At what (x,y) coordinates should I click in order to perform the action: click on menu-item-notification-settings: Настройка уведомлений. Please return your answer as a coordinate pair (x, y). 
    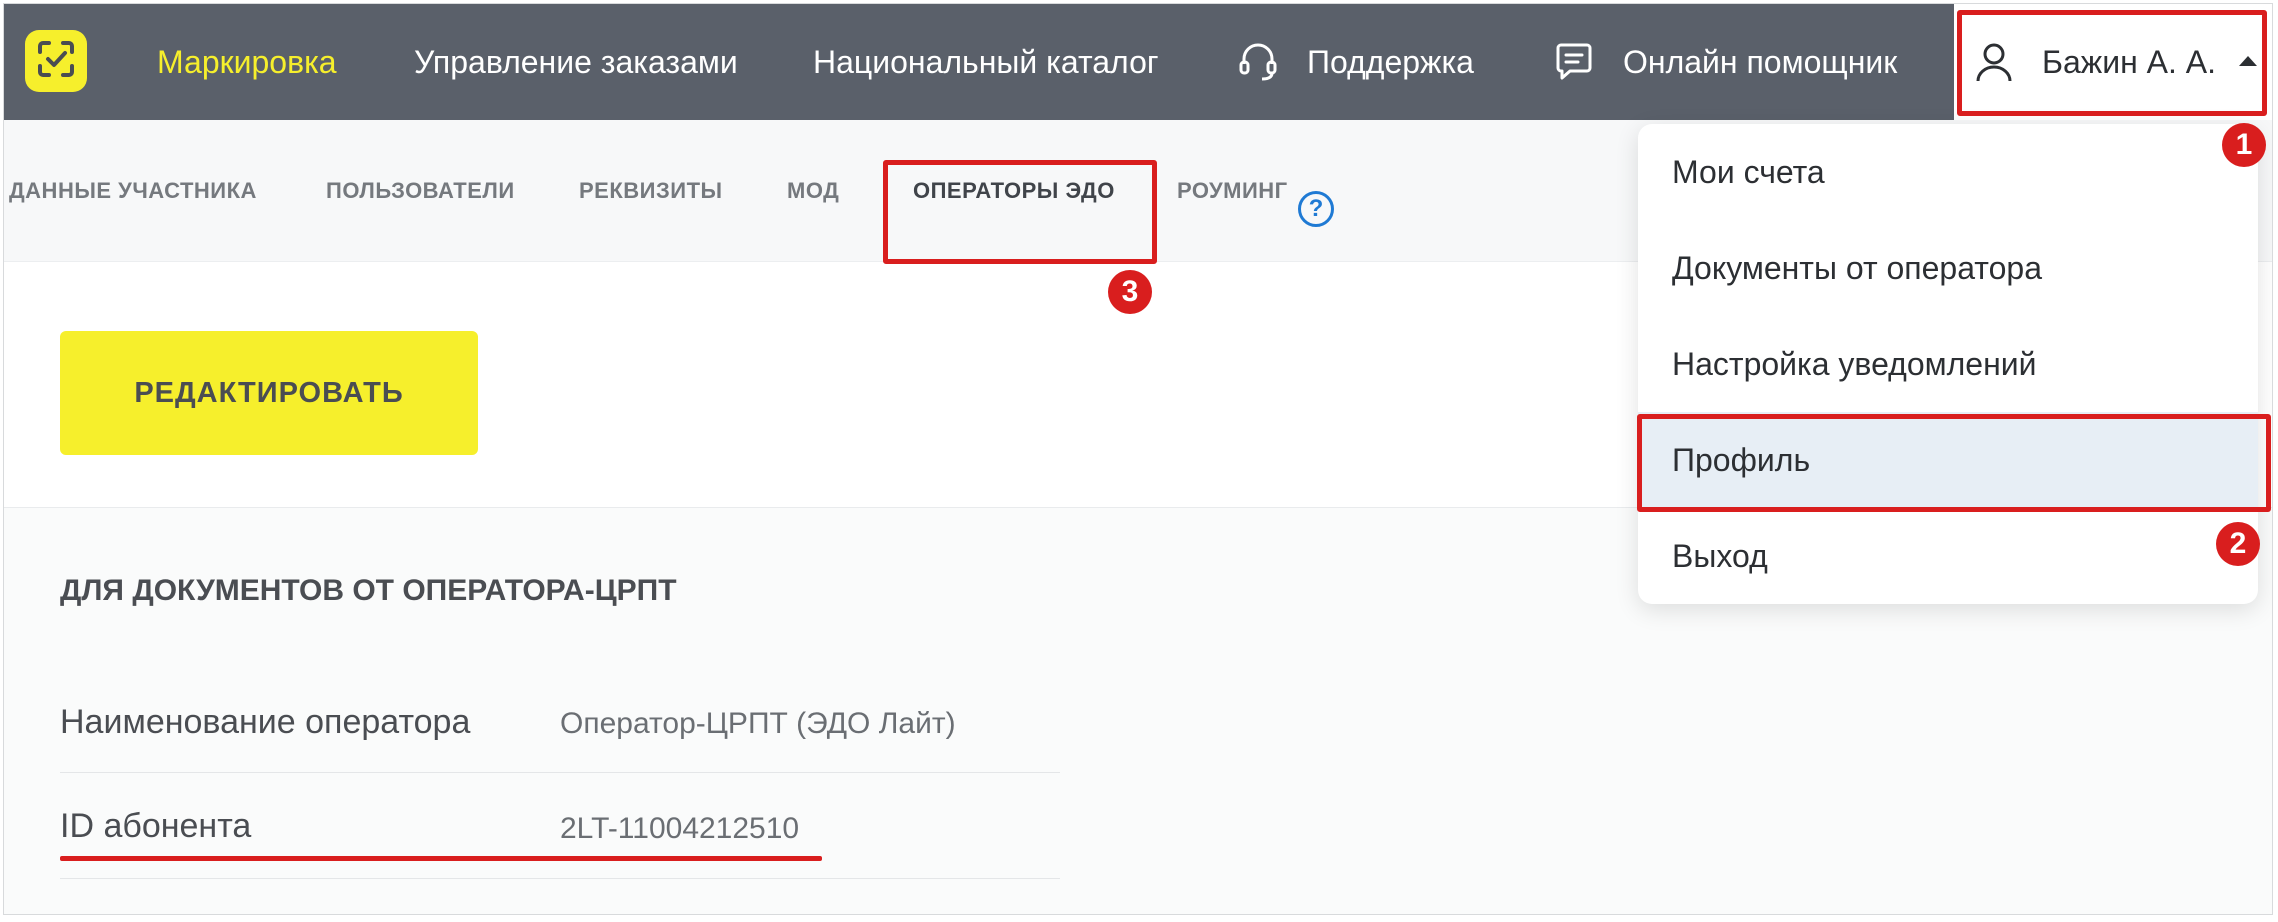
    Looking at the image, I should click on (1948, 364).